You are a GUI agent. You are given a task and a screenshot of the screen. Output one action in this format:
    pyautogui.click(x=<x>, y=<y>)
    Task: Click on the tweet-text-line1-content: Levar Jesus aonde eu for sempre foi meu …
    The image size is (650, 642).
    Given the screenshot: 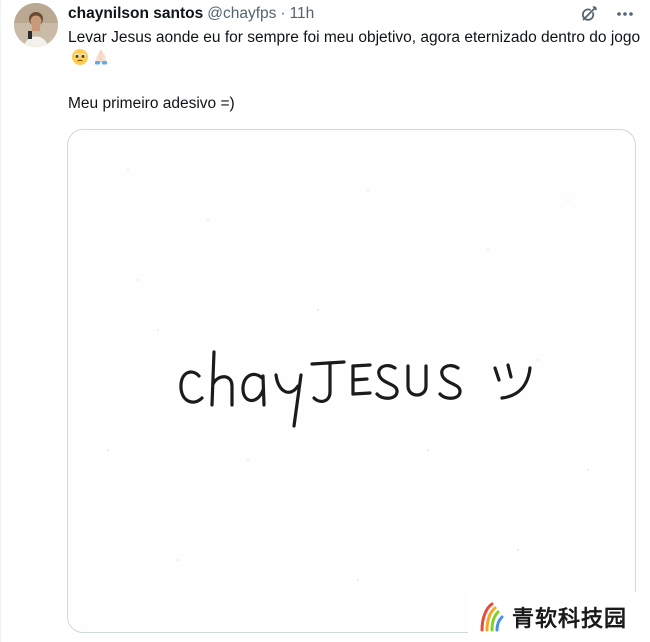 What is the action you would take?
    pyautogui.click(x=354, y=37)
    